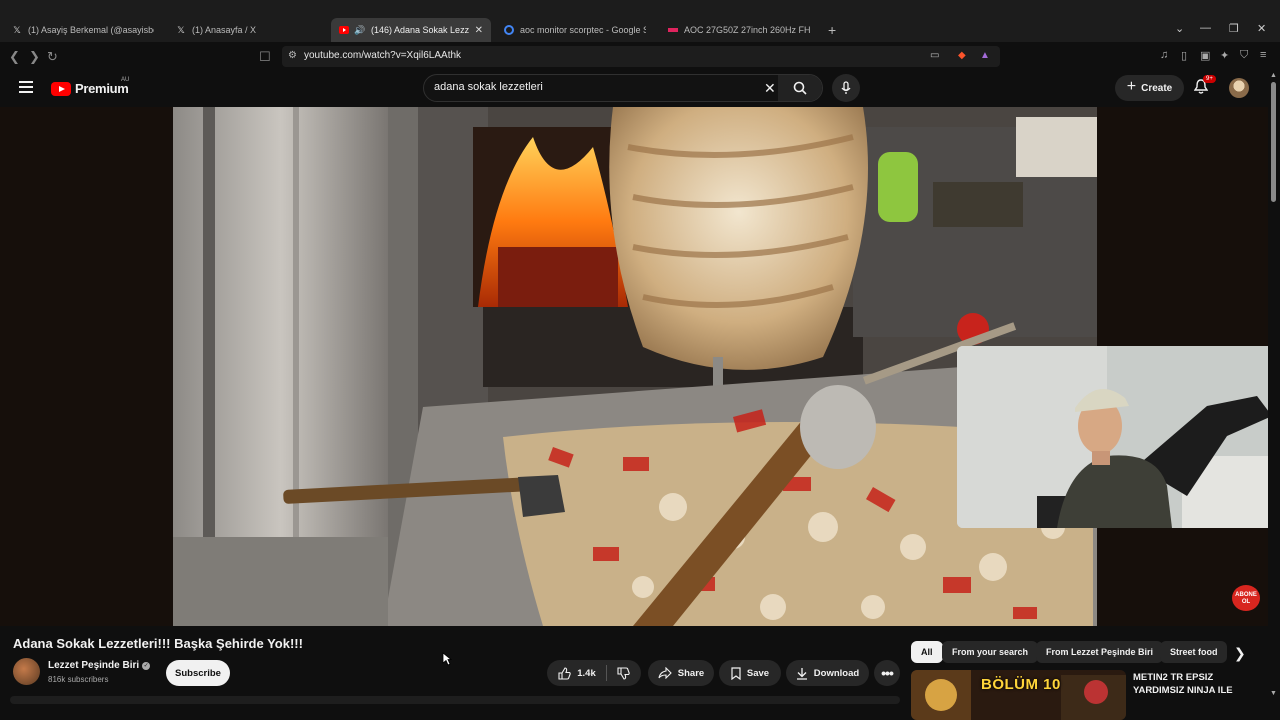  I want to click on forward-icon: ❯, so click(34, 57).